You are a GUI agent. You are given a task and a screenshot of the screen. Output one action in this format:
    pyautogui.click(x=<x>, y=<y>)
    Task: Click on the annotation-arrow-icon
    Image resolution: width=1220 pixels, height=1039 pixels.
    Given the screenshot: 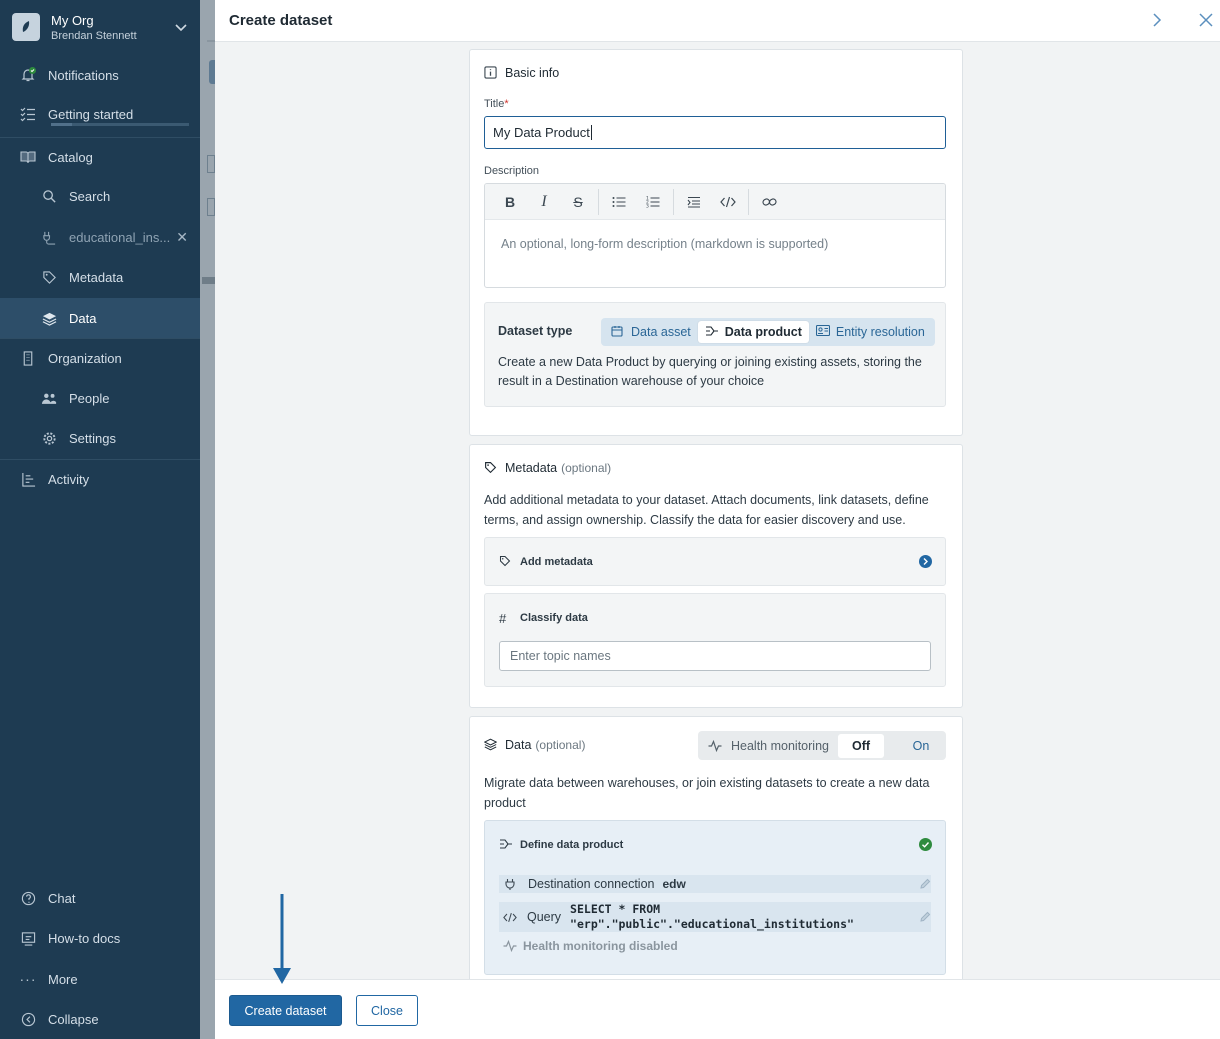 What is the action you would take?
    pyautogui.click(x=282, y=939)
    